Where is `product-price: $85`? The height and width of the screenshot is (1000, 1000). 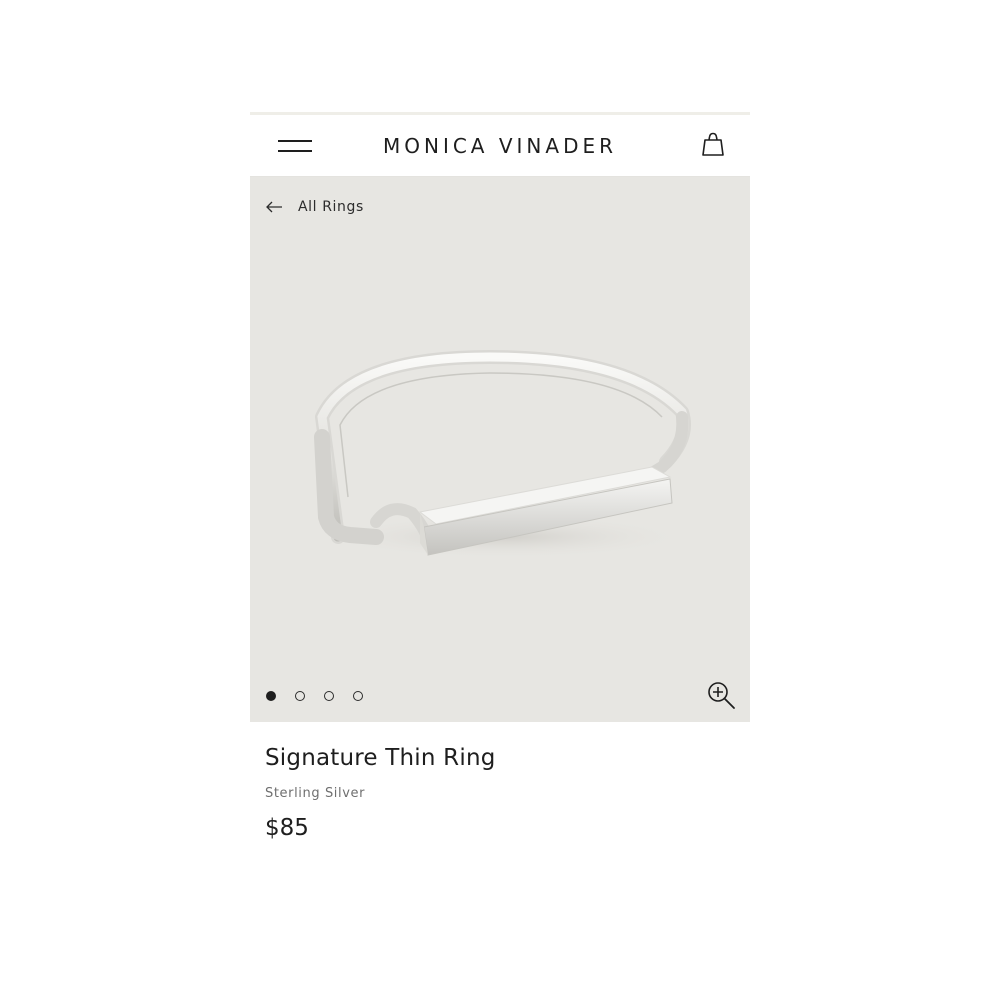 product-price: $85 is located at coordinates (287, 828).